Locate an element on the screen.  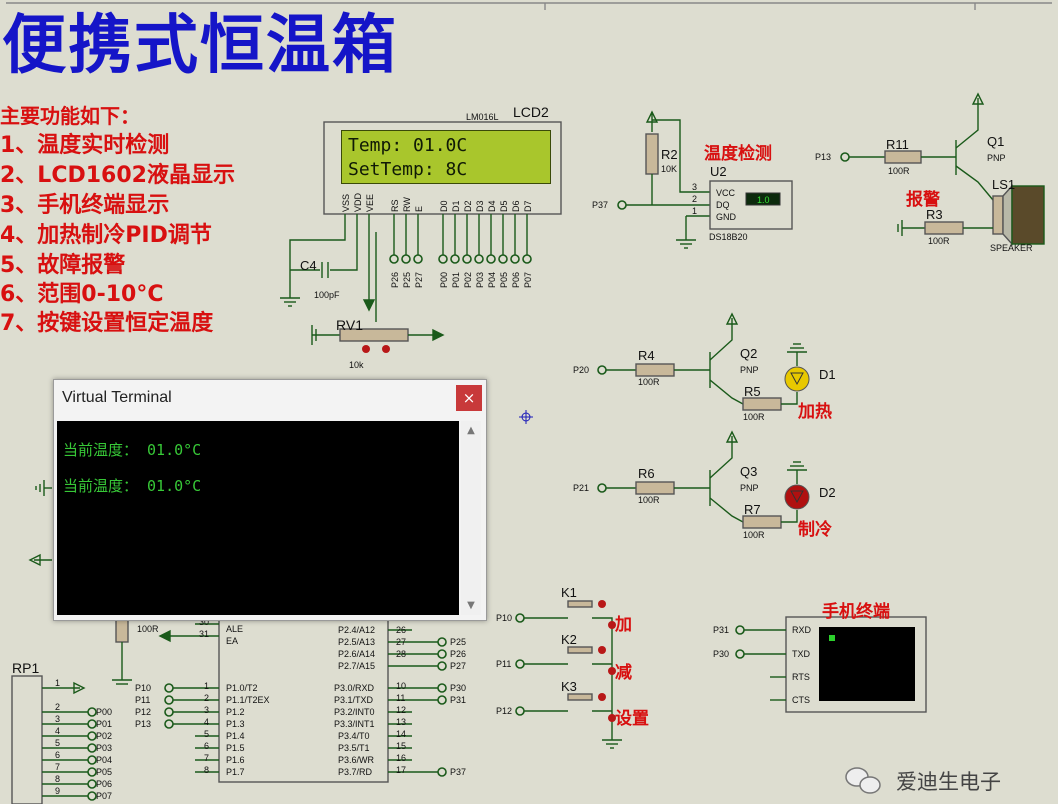
lcd-pin-label: D2 is located at coordinates (468, 206).